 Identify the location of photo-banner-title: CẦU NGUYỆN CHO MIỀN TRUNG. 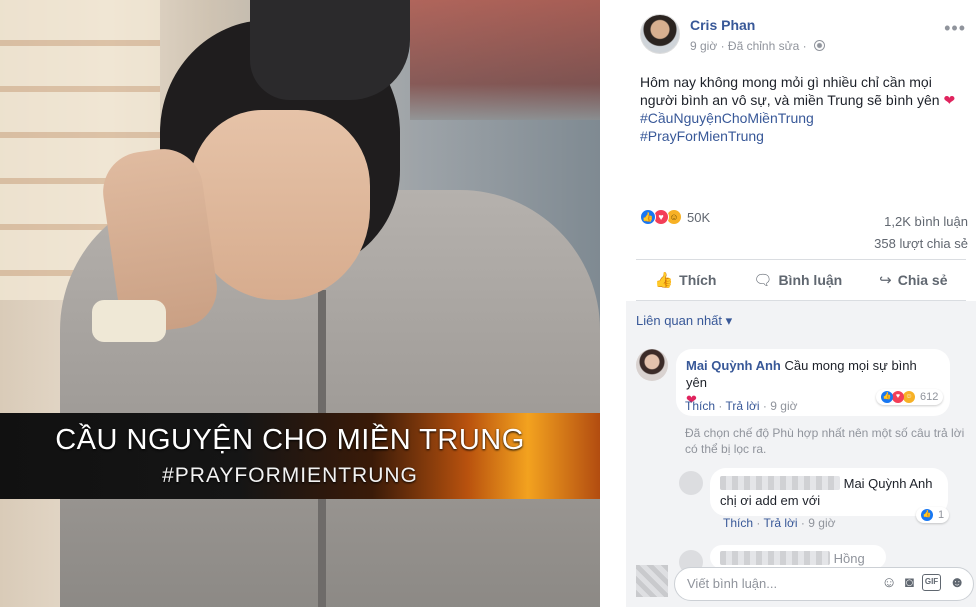
(290, 440).